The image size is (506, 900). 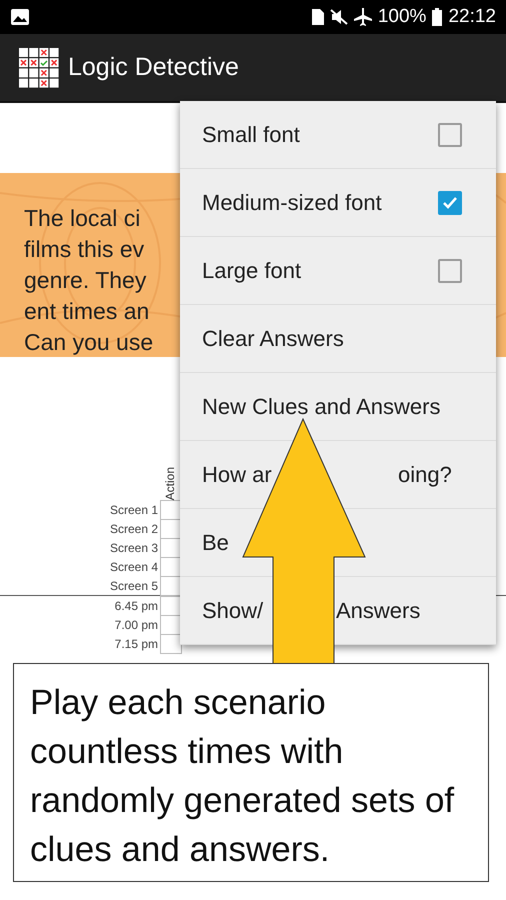 What do you see at coordinates (20, 17) in the screenshot?
I see `picture-icon` at bounding box center [20, 17].